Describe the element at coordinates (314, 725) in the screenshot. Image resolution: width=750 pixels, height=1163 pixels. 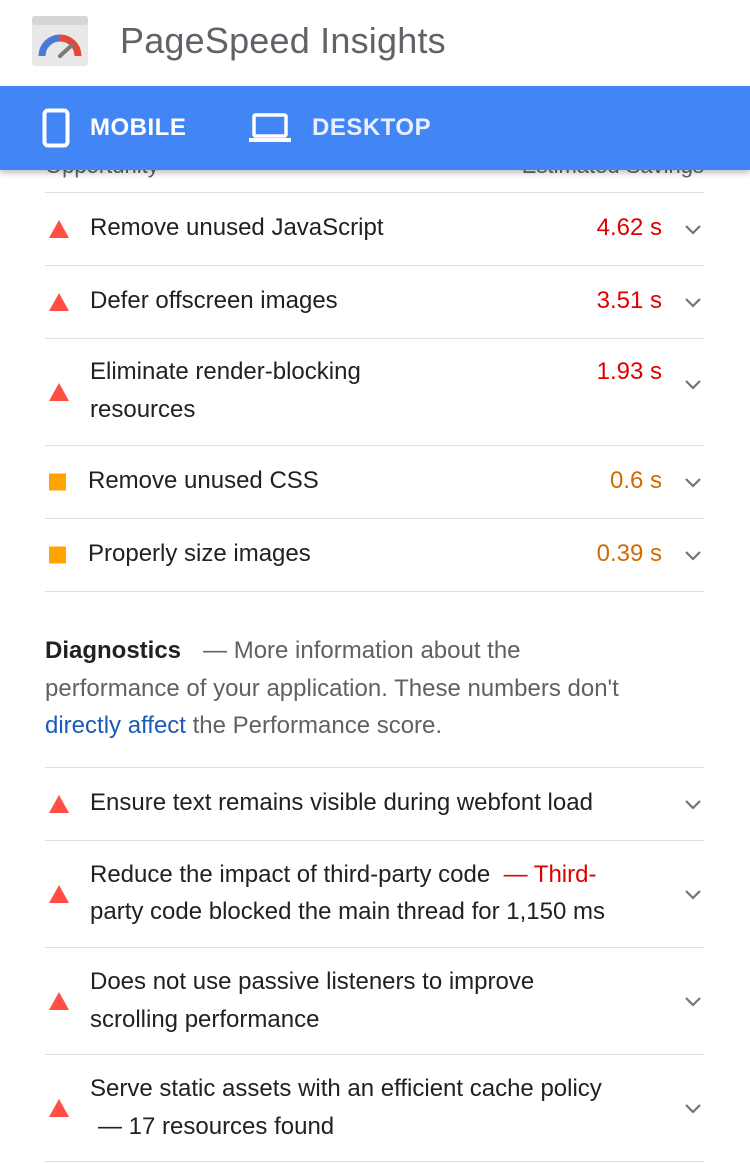
I see `diagnostics-description-tail: the Performance score.` at that location.